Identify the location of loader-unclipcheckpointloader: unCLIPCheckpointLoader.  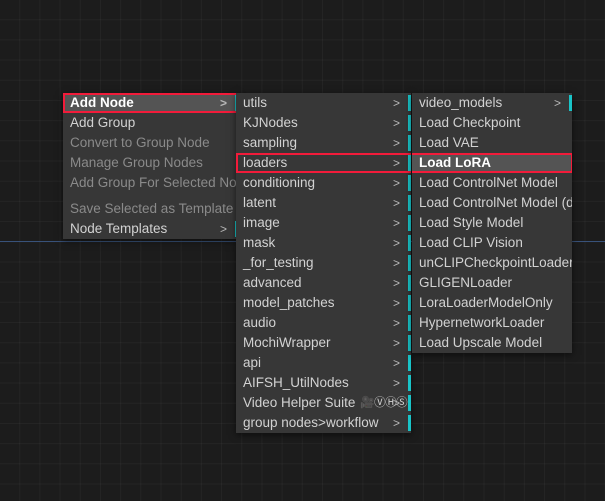
(492, 263).